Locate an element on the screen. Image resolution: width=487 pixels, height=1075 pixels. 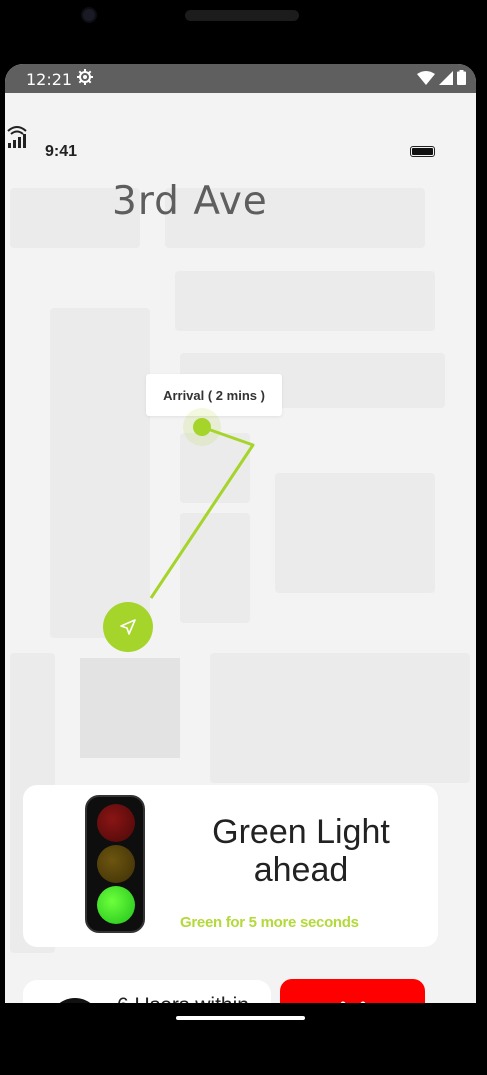
earpiece-speaker is located at coordinates (242, 15).